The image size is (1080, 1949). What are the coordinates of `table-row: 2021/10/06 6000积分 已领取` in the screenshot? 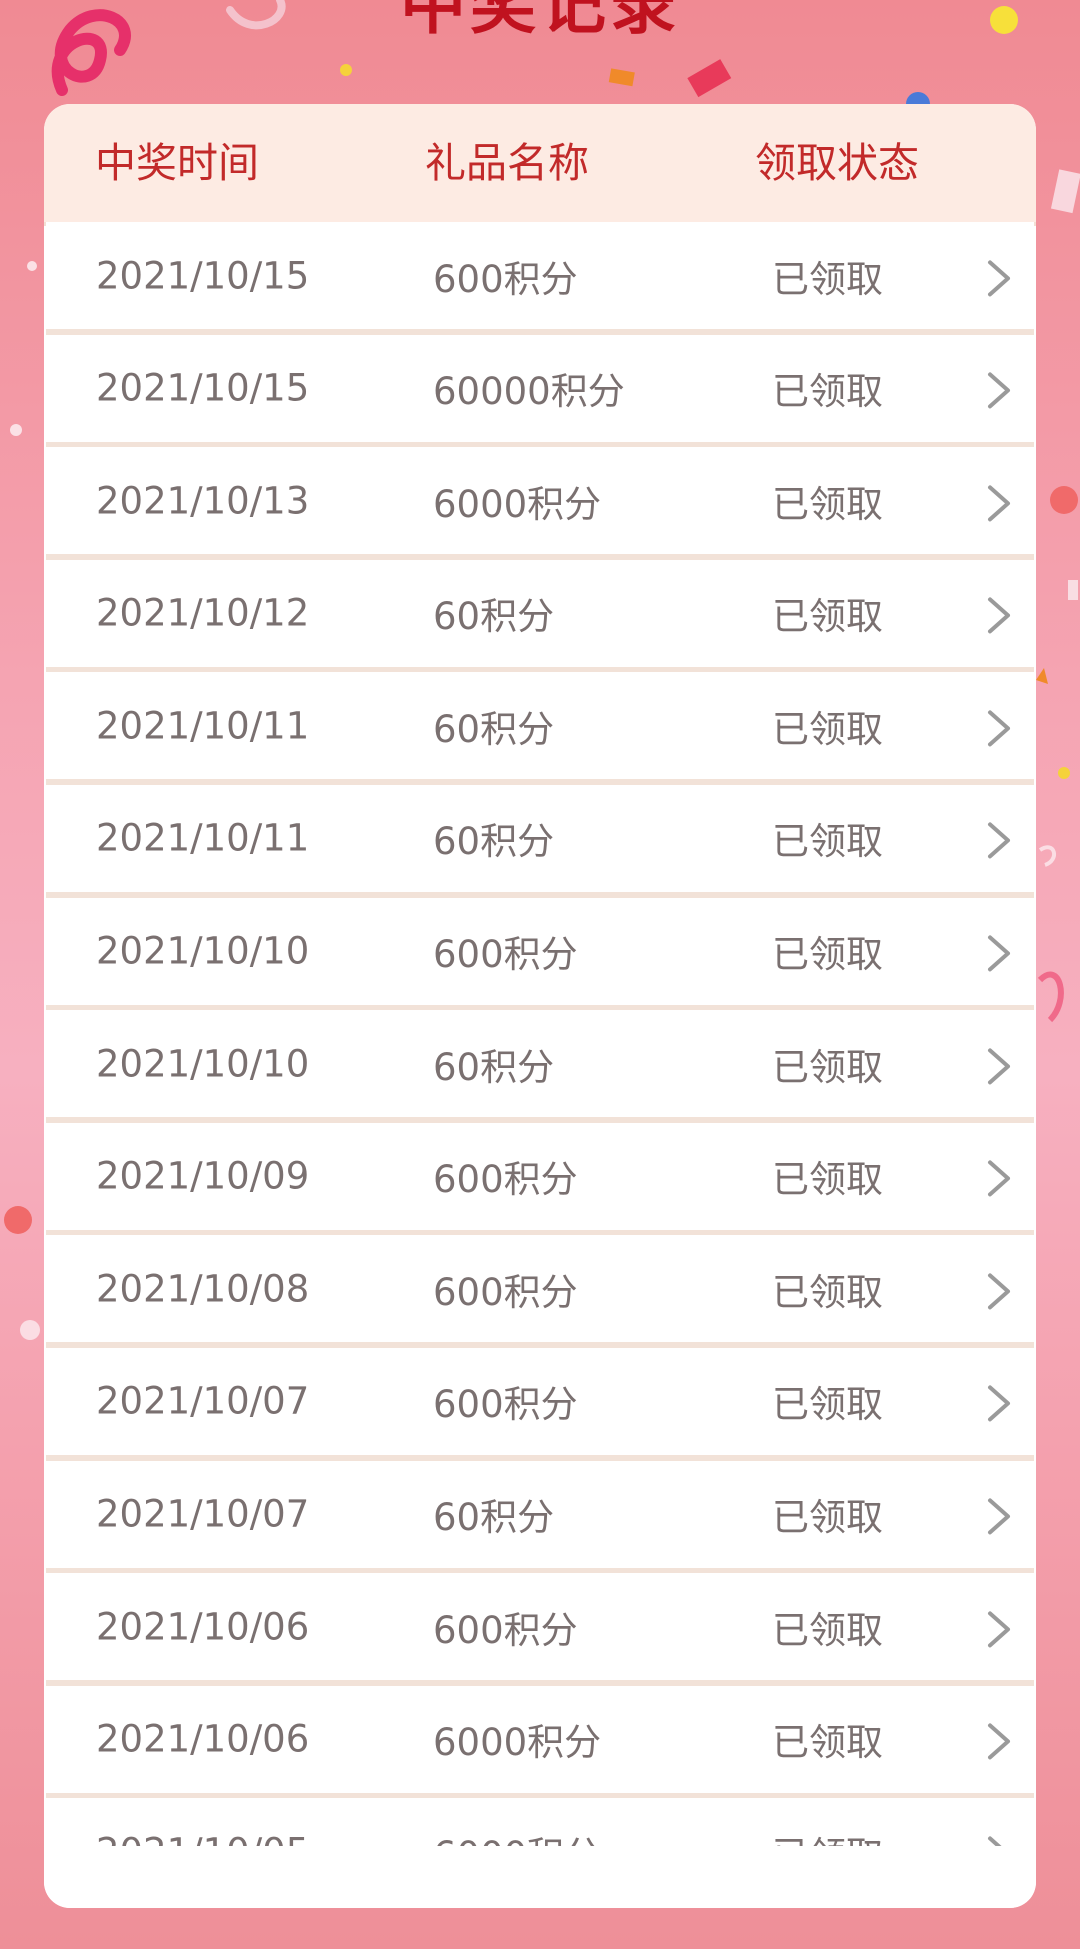 It's located at (540, 1739).